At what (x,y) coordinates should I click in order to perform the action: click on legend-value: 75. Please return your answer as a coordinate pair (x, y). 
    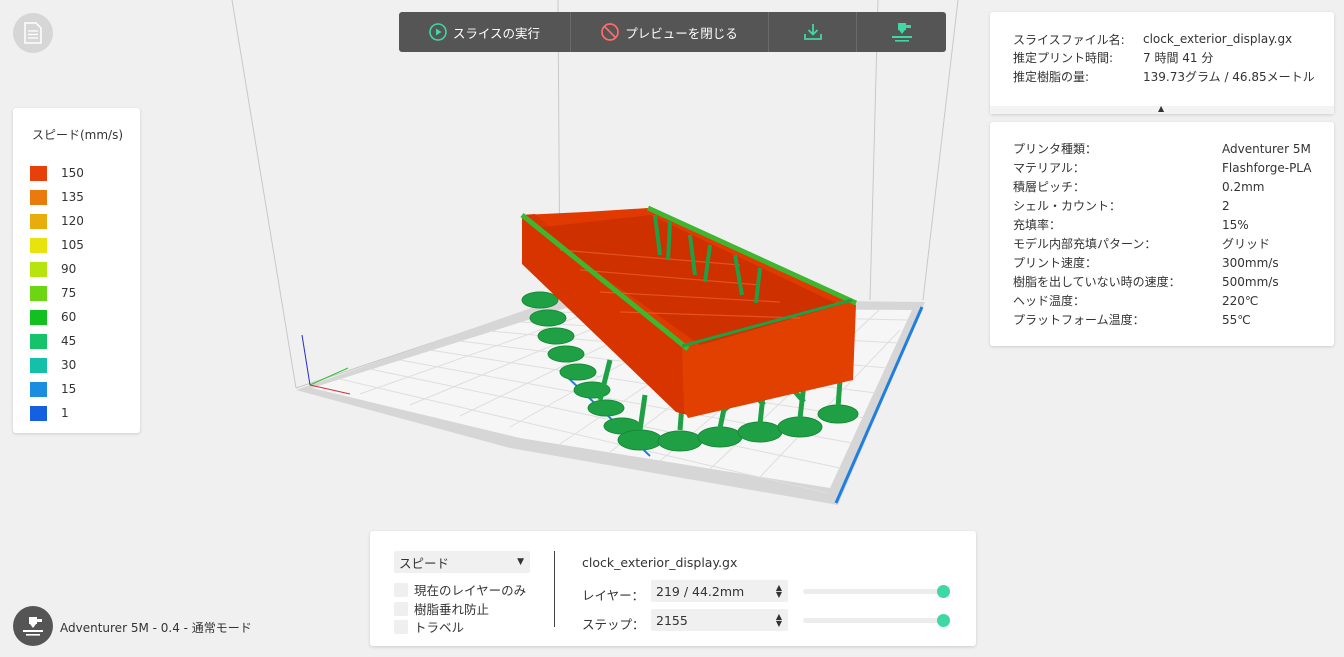
    Looking at the image, I should click on (69, 293).